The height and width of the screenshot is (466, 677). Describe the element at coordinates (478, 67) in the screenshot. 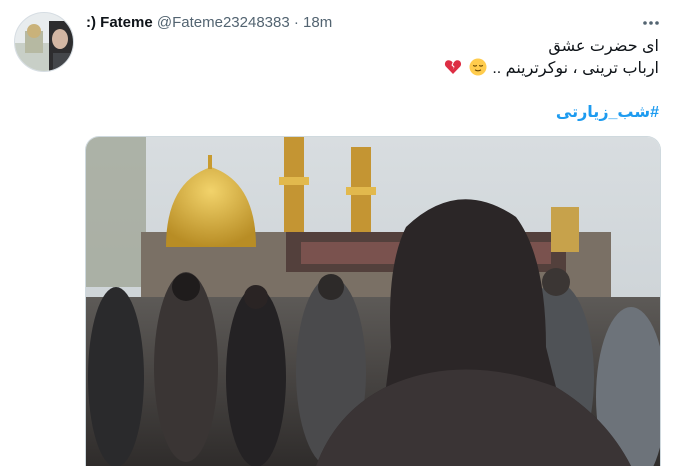

I see `relieved-face-emoji` at that location.